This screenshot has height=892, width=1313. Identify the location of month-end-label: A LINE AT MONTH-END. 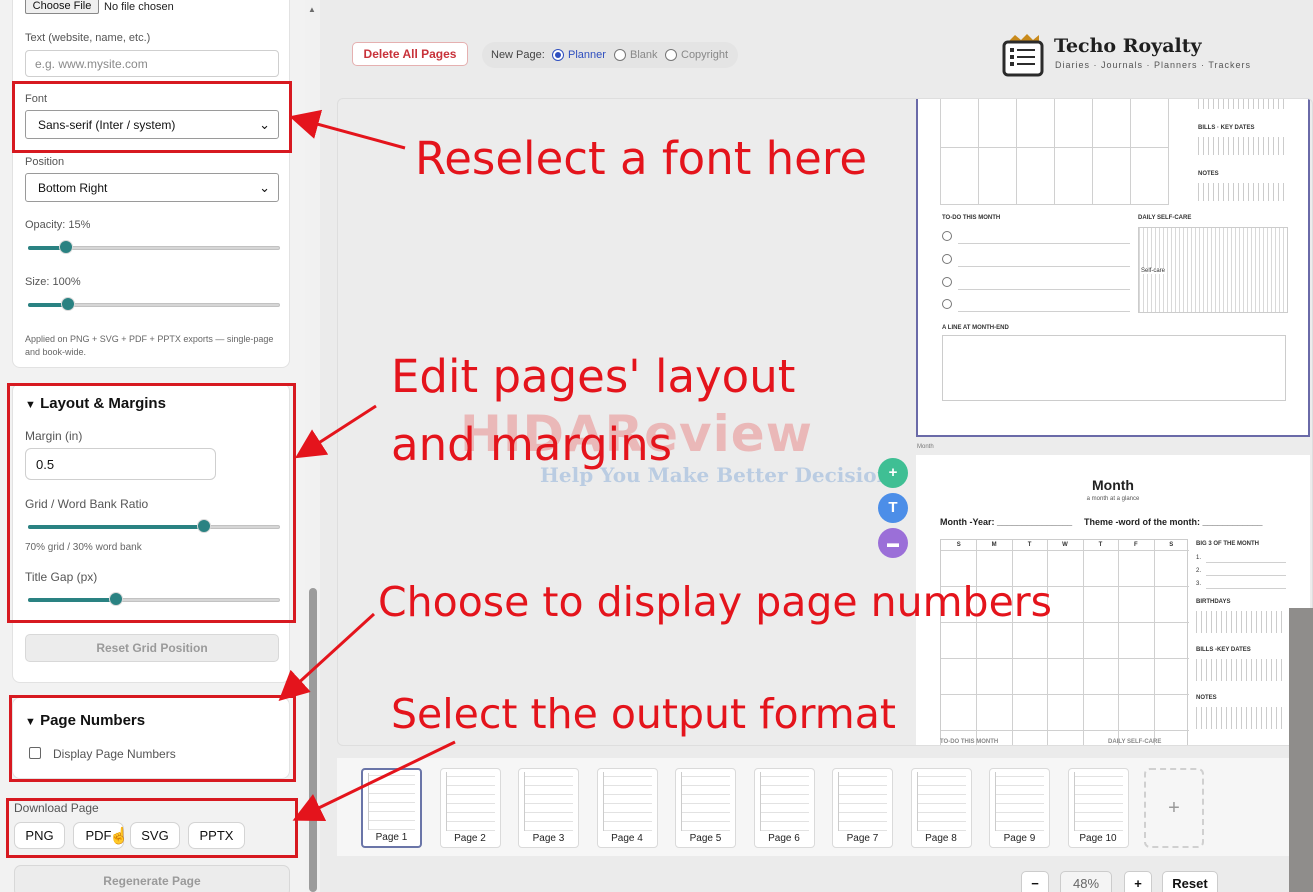
(975, 328).